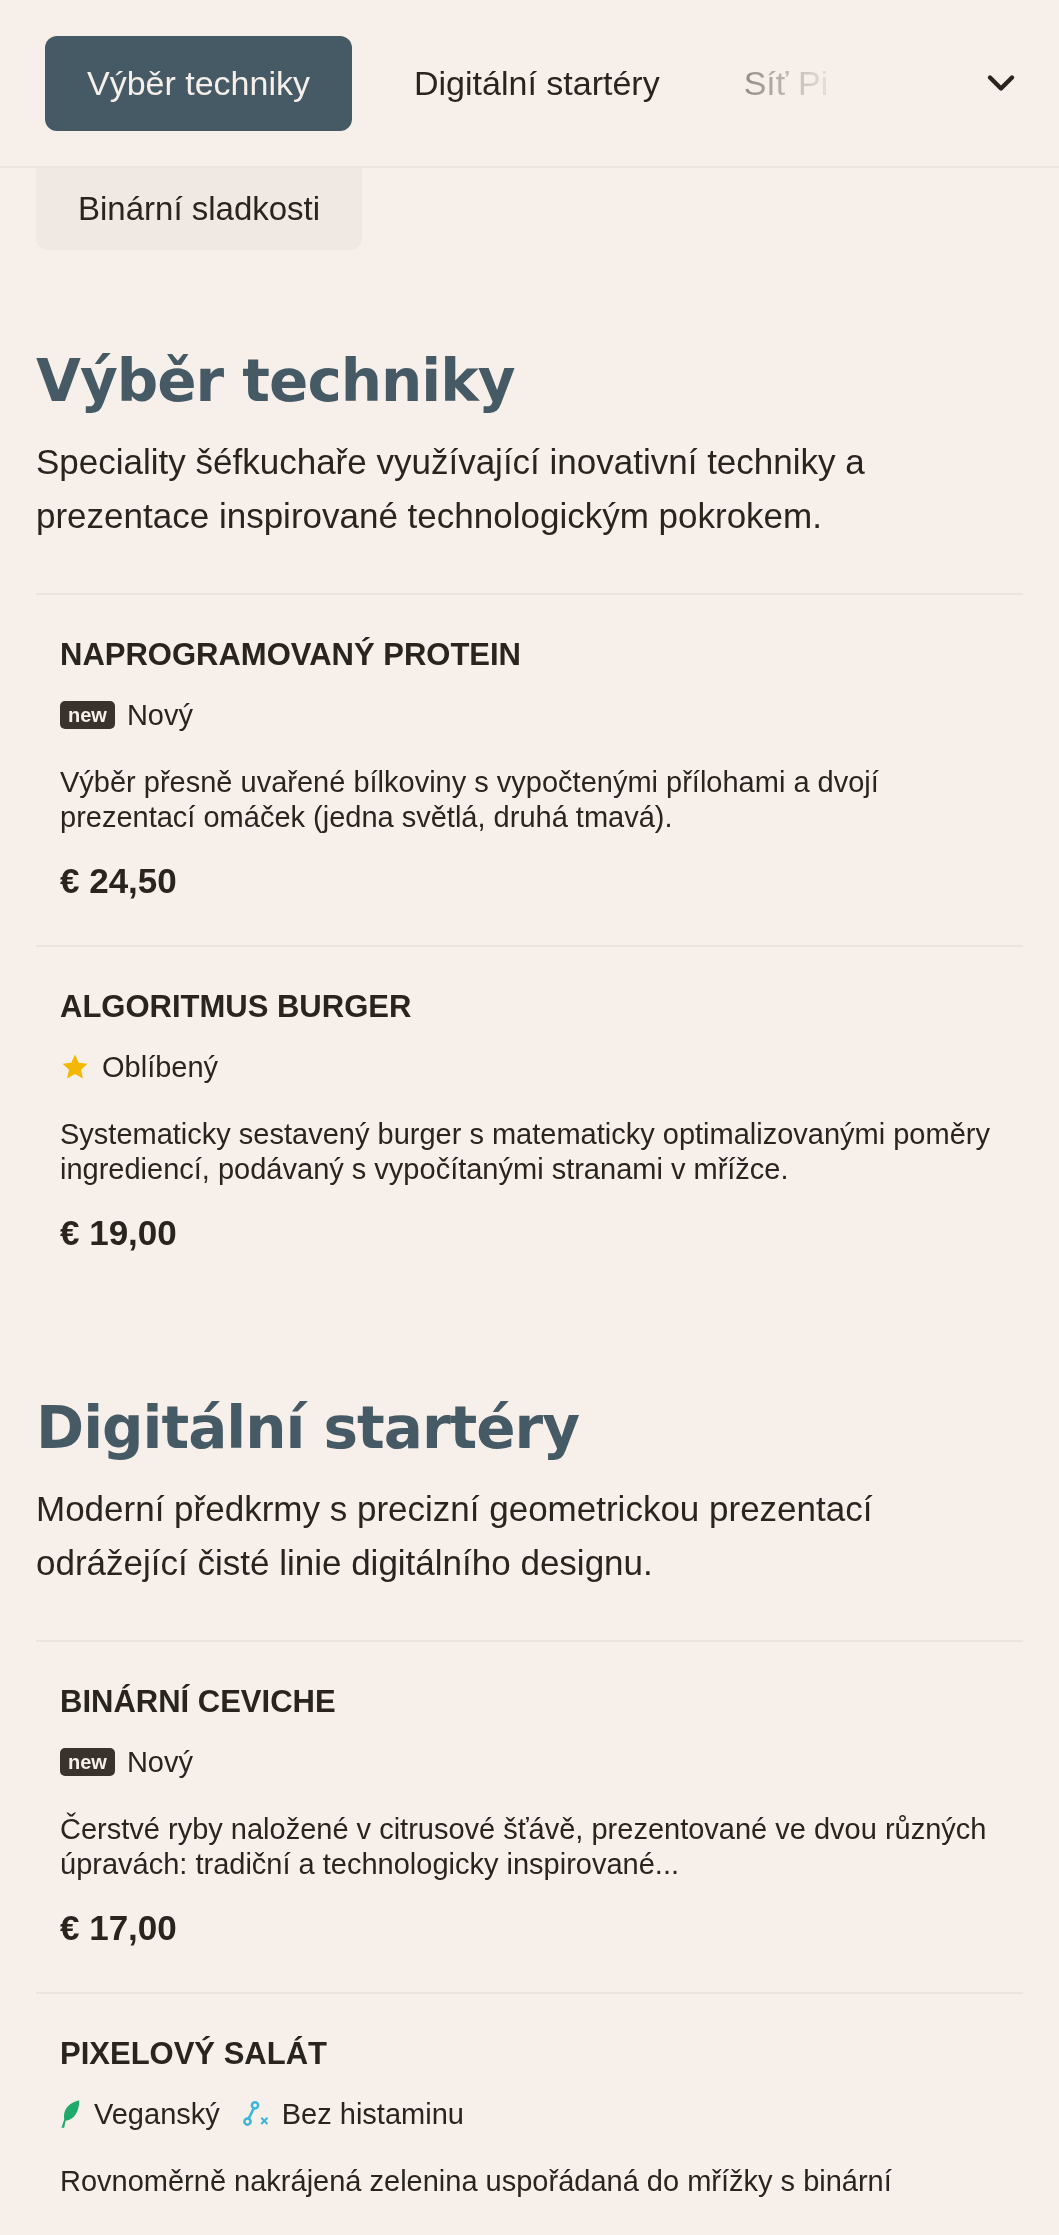  I want to click on dish-name: ALGORITMUS BURGER, so click(236, 1007).